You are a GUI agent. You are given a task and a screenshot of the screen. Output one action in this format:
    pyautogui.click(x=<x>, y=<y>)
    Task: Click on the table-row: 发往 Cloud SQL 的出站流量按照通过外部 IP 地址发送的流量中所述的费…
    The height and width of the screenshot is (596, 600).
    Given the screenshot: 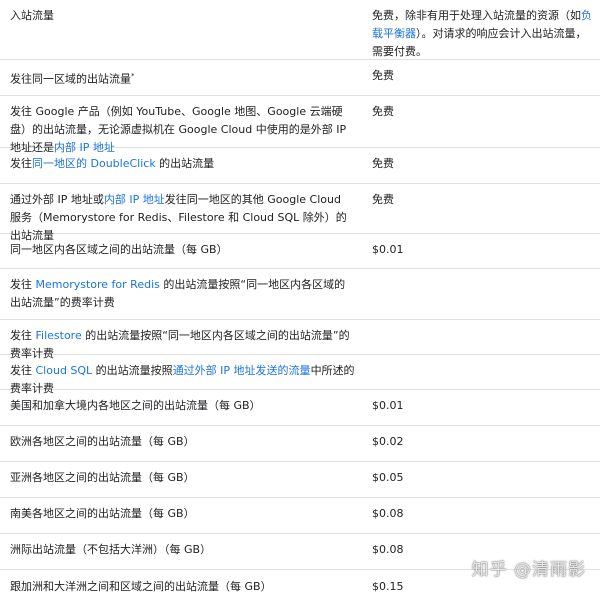 What is the action you would take?
    pyautogui.click(x=300, y=375)
    